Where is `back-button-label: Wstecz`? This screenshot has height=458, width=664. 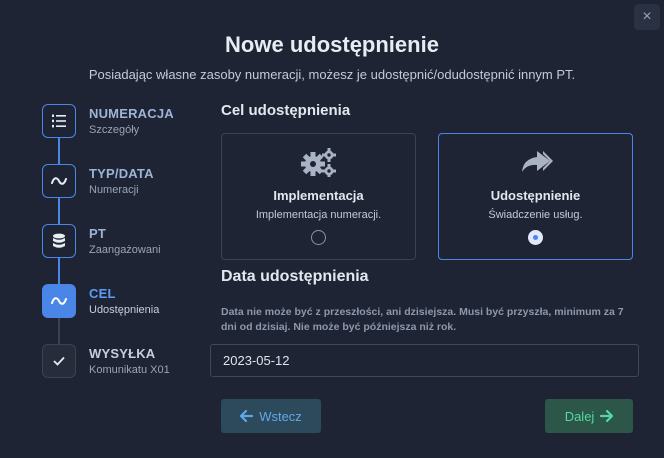 back-button-label: Wstecz is located at coordinates (280, 416).